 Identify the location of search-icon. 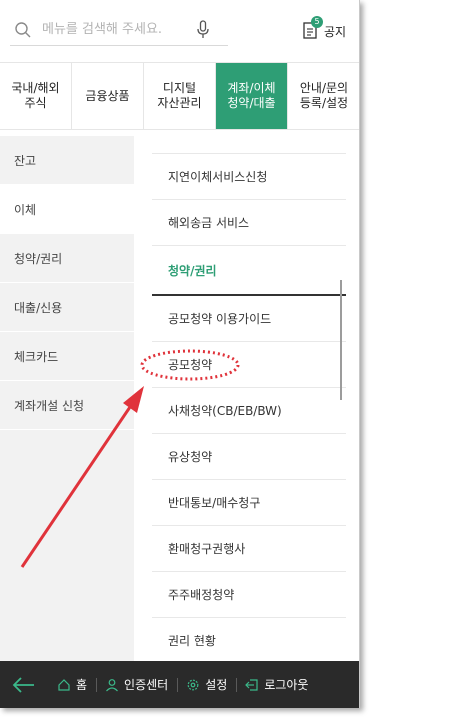
(23, 30).